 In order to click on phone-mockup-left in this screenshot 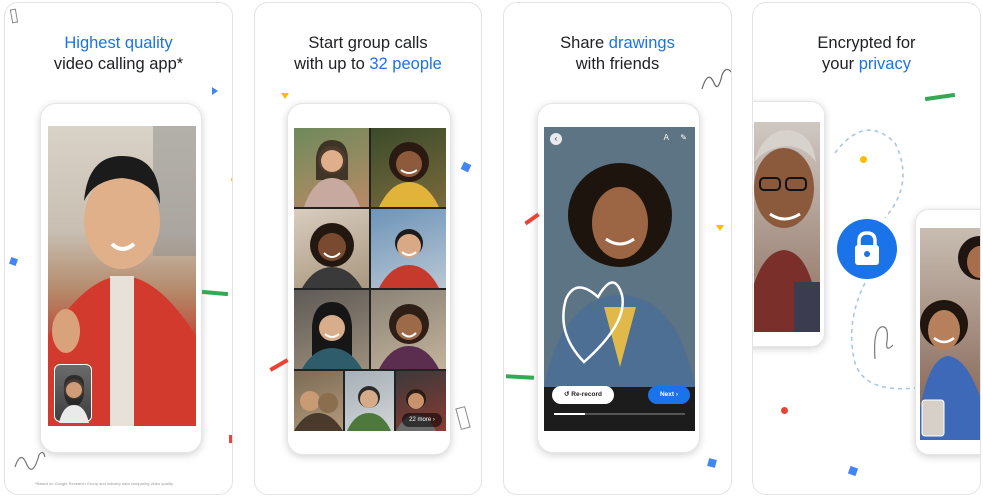, I will do `click(789, 224)`.